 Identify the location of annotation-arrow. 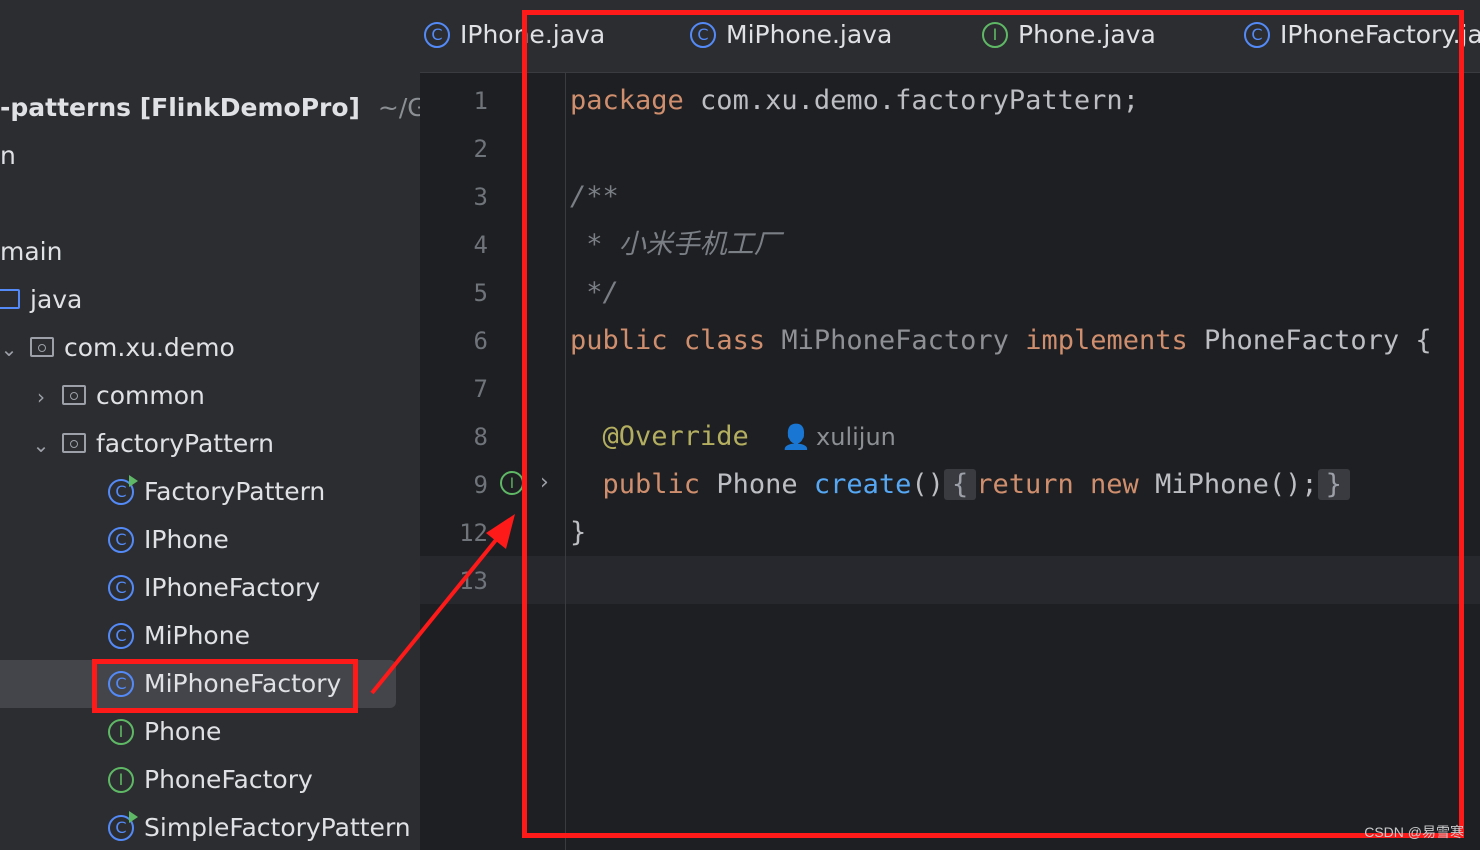
(442, 604).